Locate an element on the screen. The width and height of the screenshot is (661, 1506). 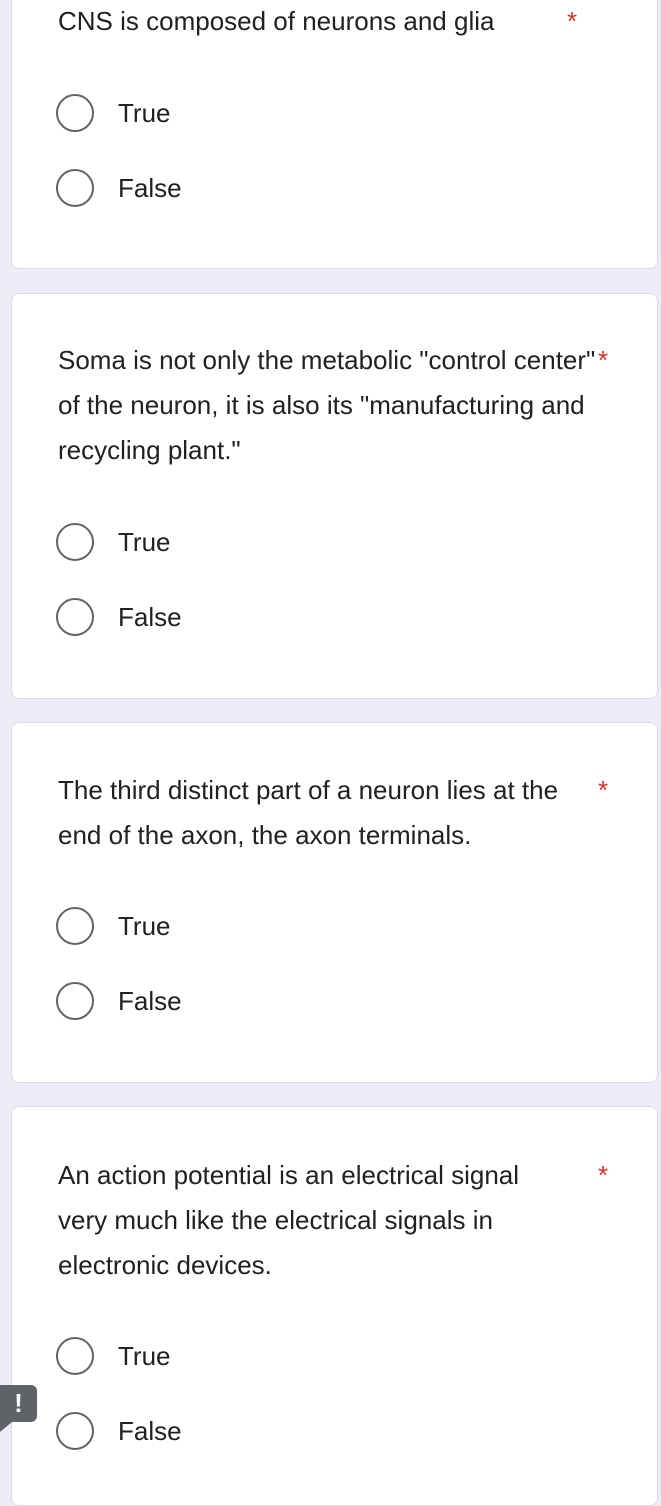
question-title: CNS is composed of neurons and glia is located at coordinates (276, 21).